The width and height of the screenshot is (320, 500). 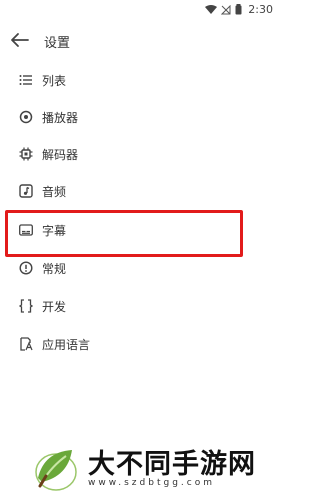 I want to click on player-icon, so click(x=26, y=117).